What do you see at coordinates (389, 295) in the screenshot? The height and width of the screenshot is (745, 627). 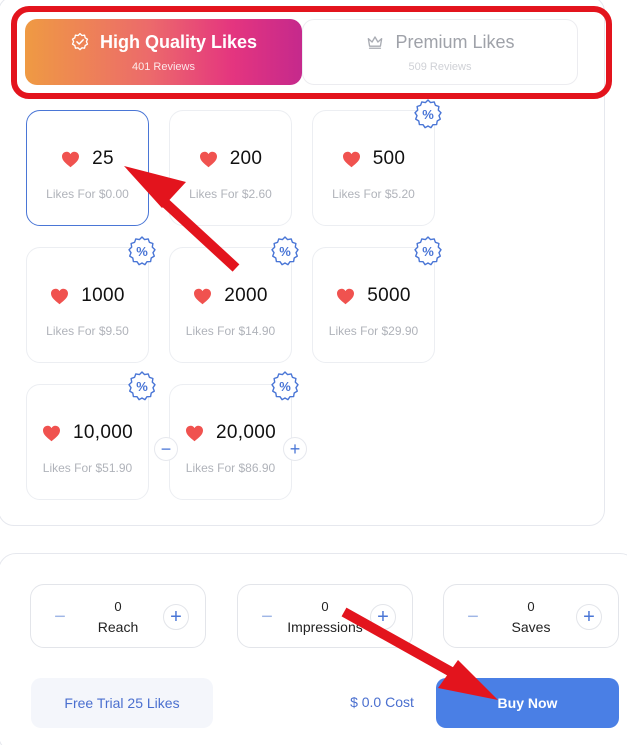 I see `like-option-quantity: 5000` at bounding box center [389, 295].